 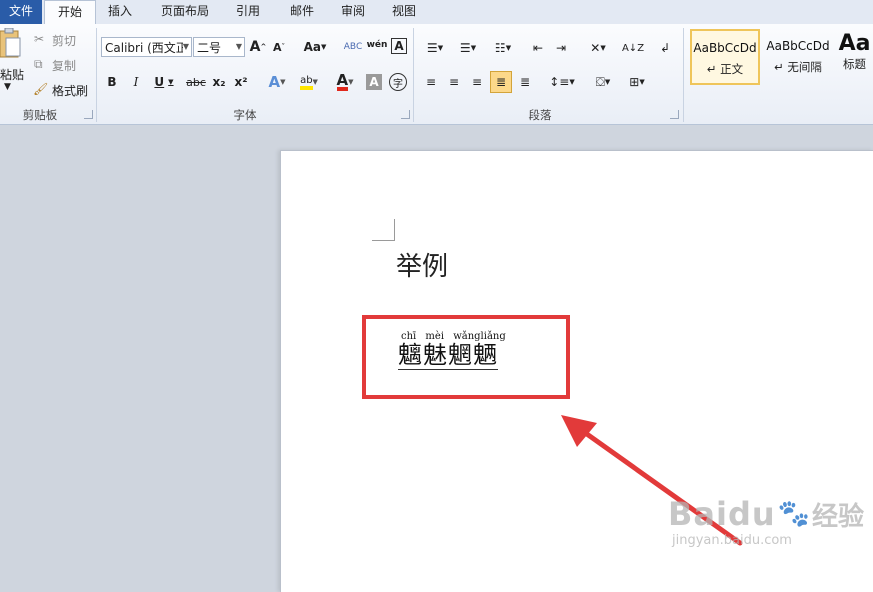 I want to click on tab-insert: 插入, so click(x=120, y=12).